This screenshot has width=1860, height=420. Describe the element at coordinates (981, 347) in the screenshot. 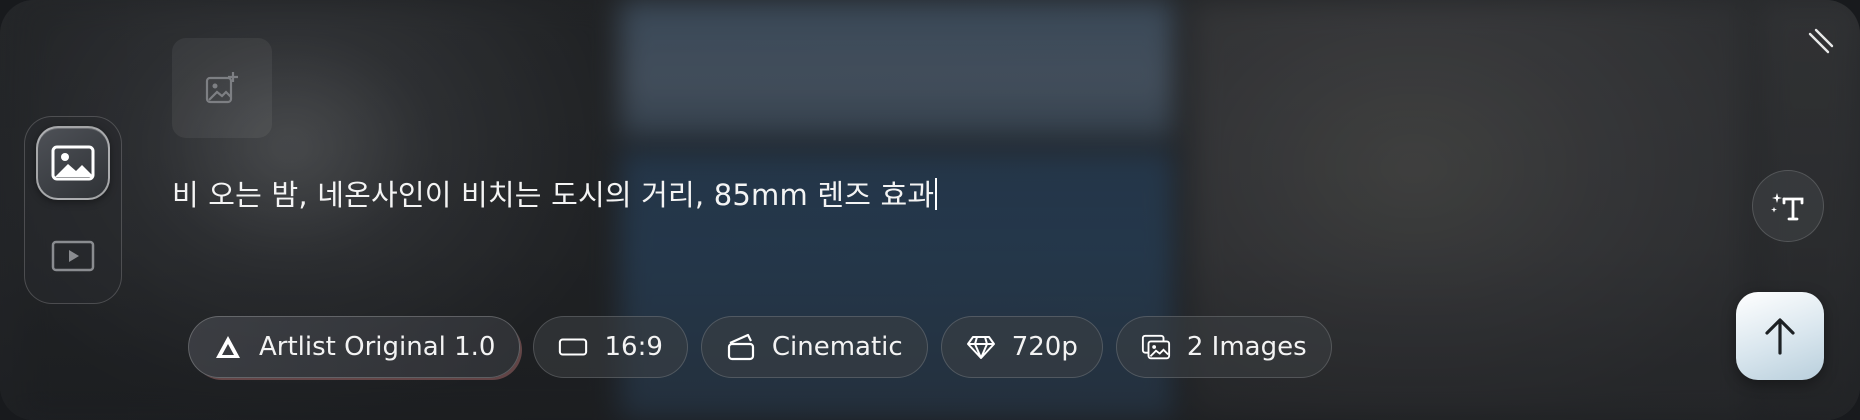

I see `diamond-icon` at that location.